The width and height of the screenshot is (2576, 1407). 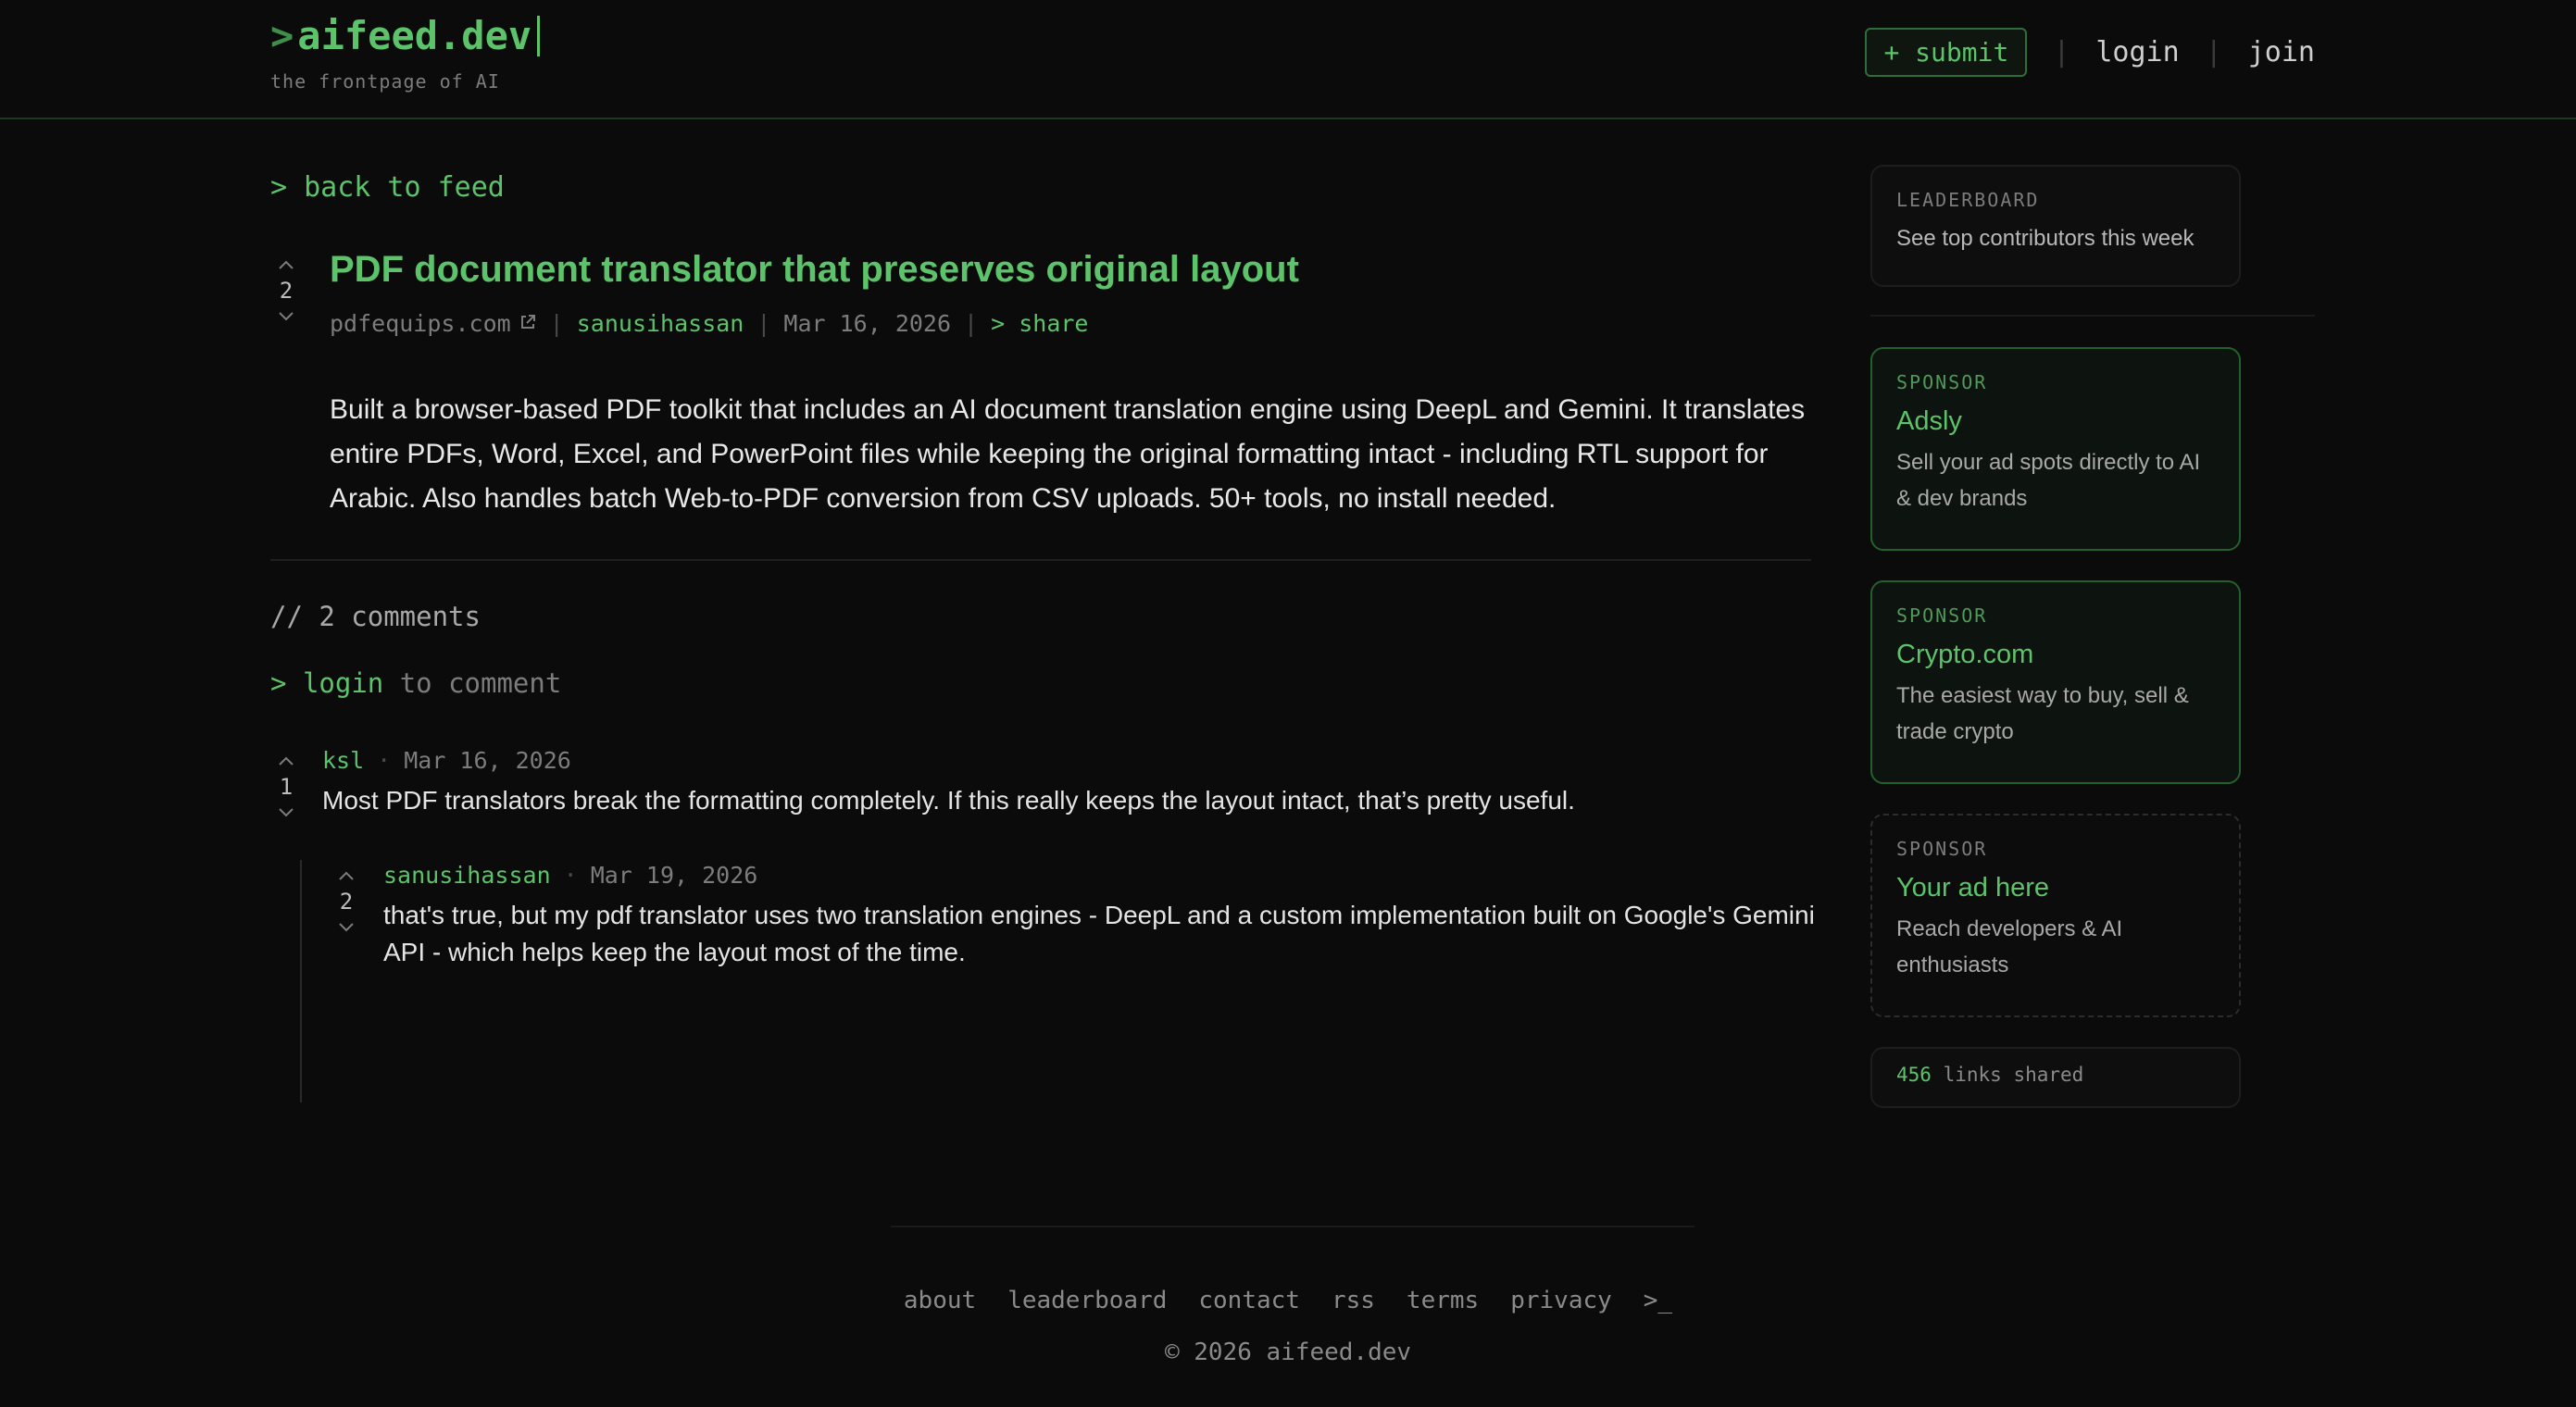 What do you see at coordinates (1087, 1300) in the screenshot?
I see `footer-link-leaderboard: leaderboard` at bounding box center [1087, 1300].